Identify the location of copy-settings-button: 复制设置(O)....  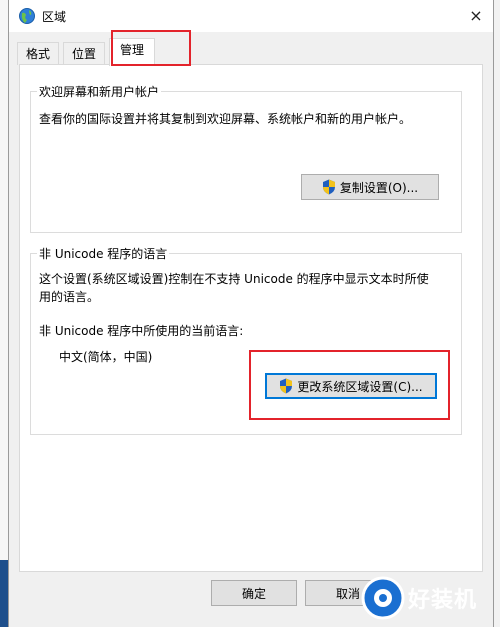
(370, 187).